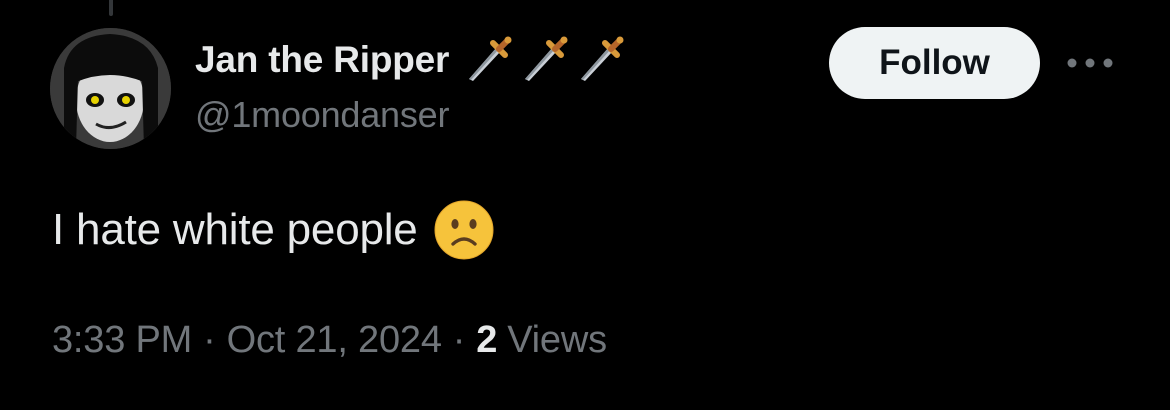  I want to click on more-options-icon, so click(1090, 63).